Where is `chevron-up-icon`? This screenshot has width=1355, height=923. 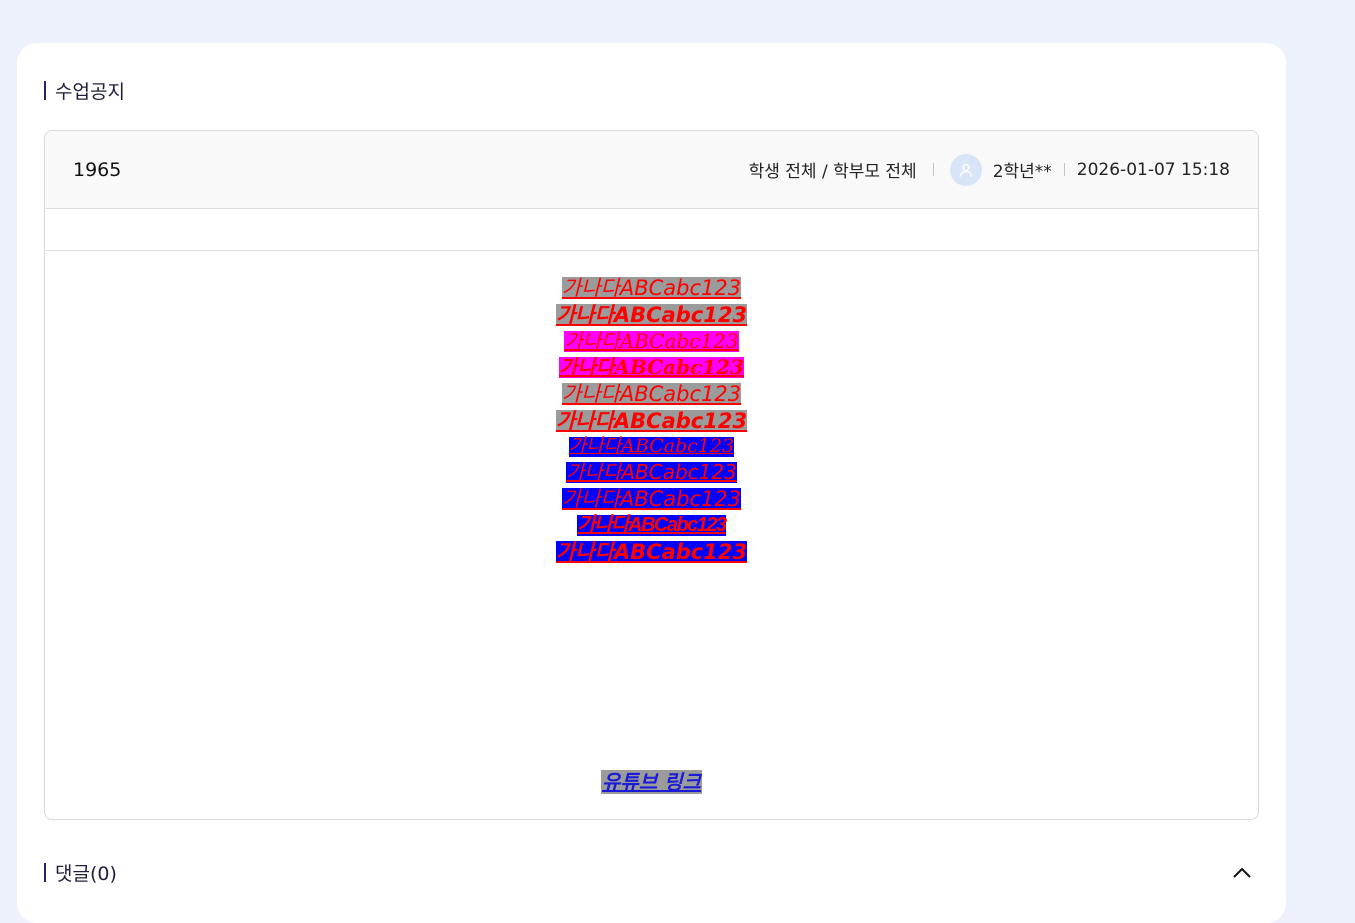
chevron-up-icon is located at coordinates (1242, 873).